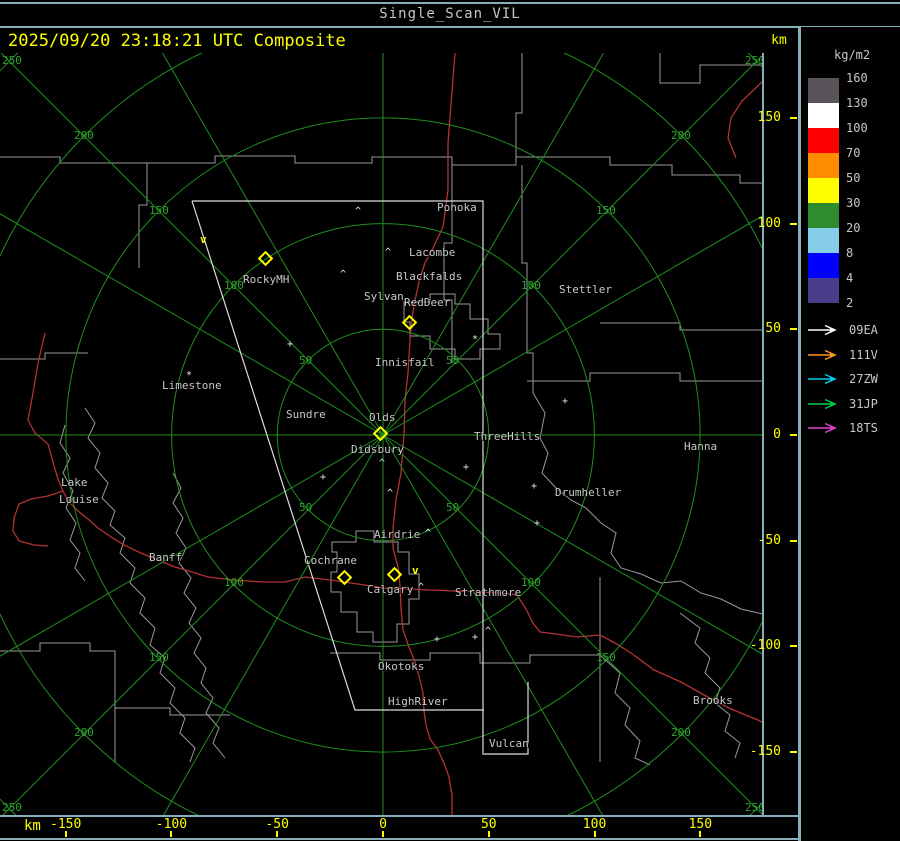 The width and height of the screenshot is (900, 841). What do you see at coordinates (457, 207) in the screenshot?
I see `city-label: Ponoka` at bounding box center [457, 207].